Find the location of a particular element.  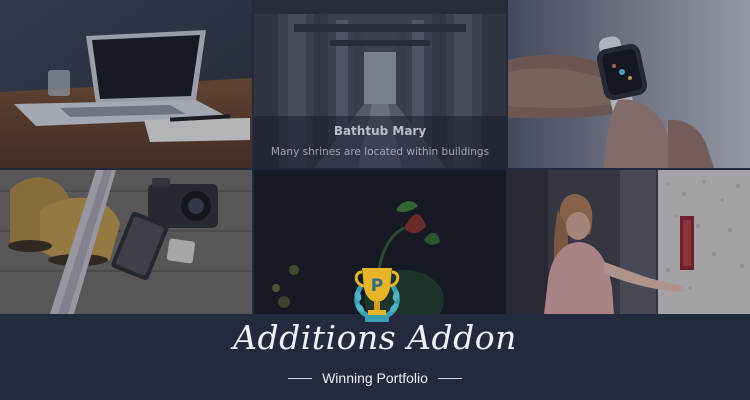

brand-title: Additions Addon is located at coordinates (375, 337).